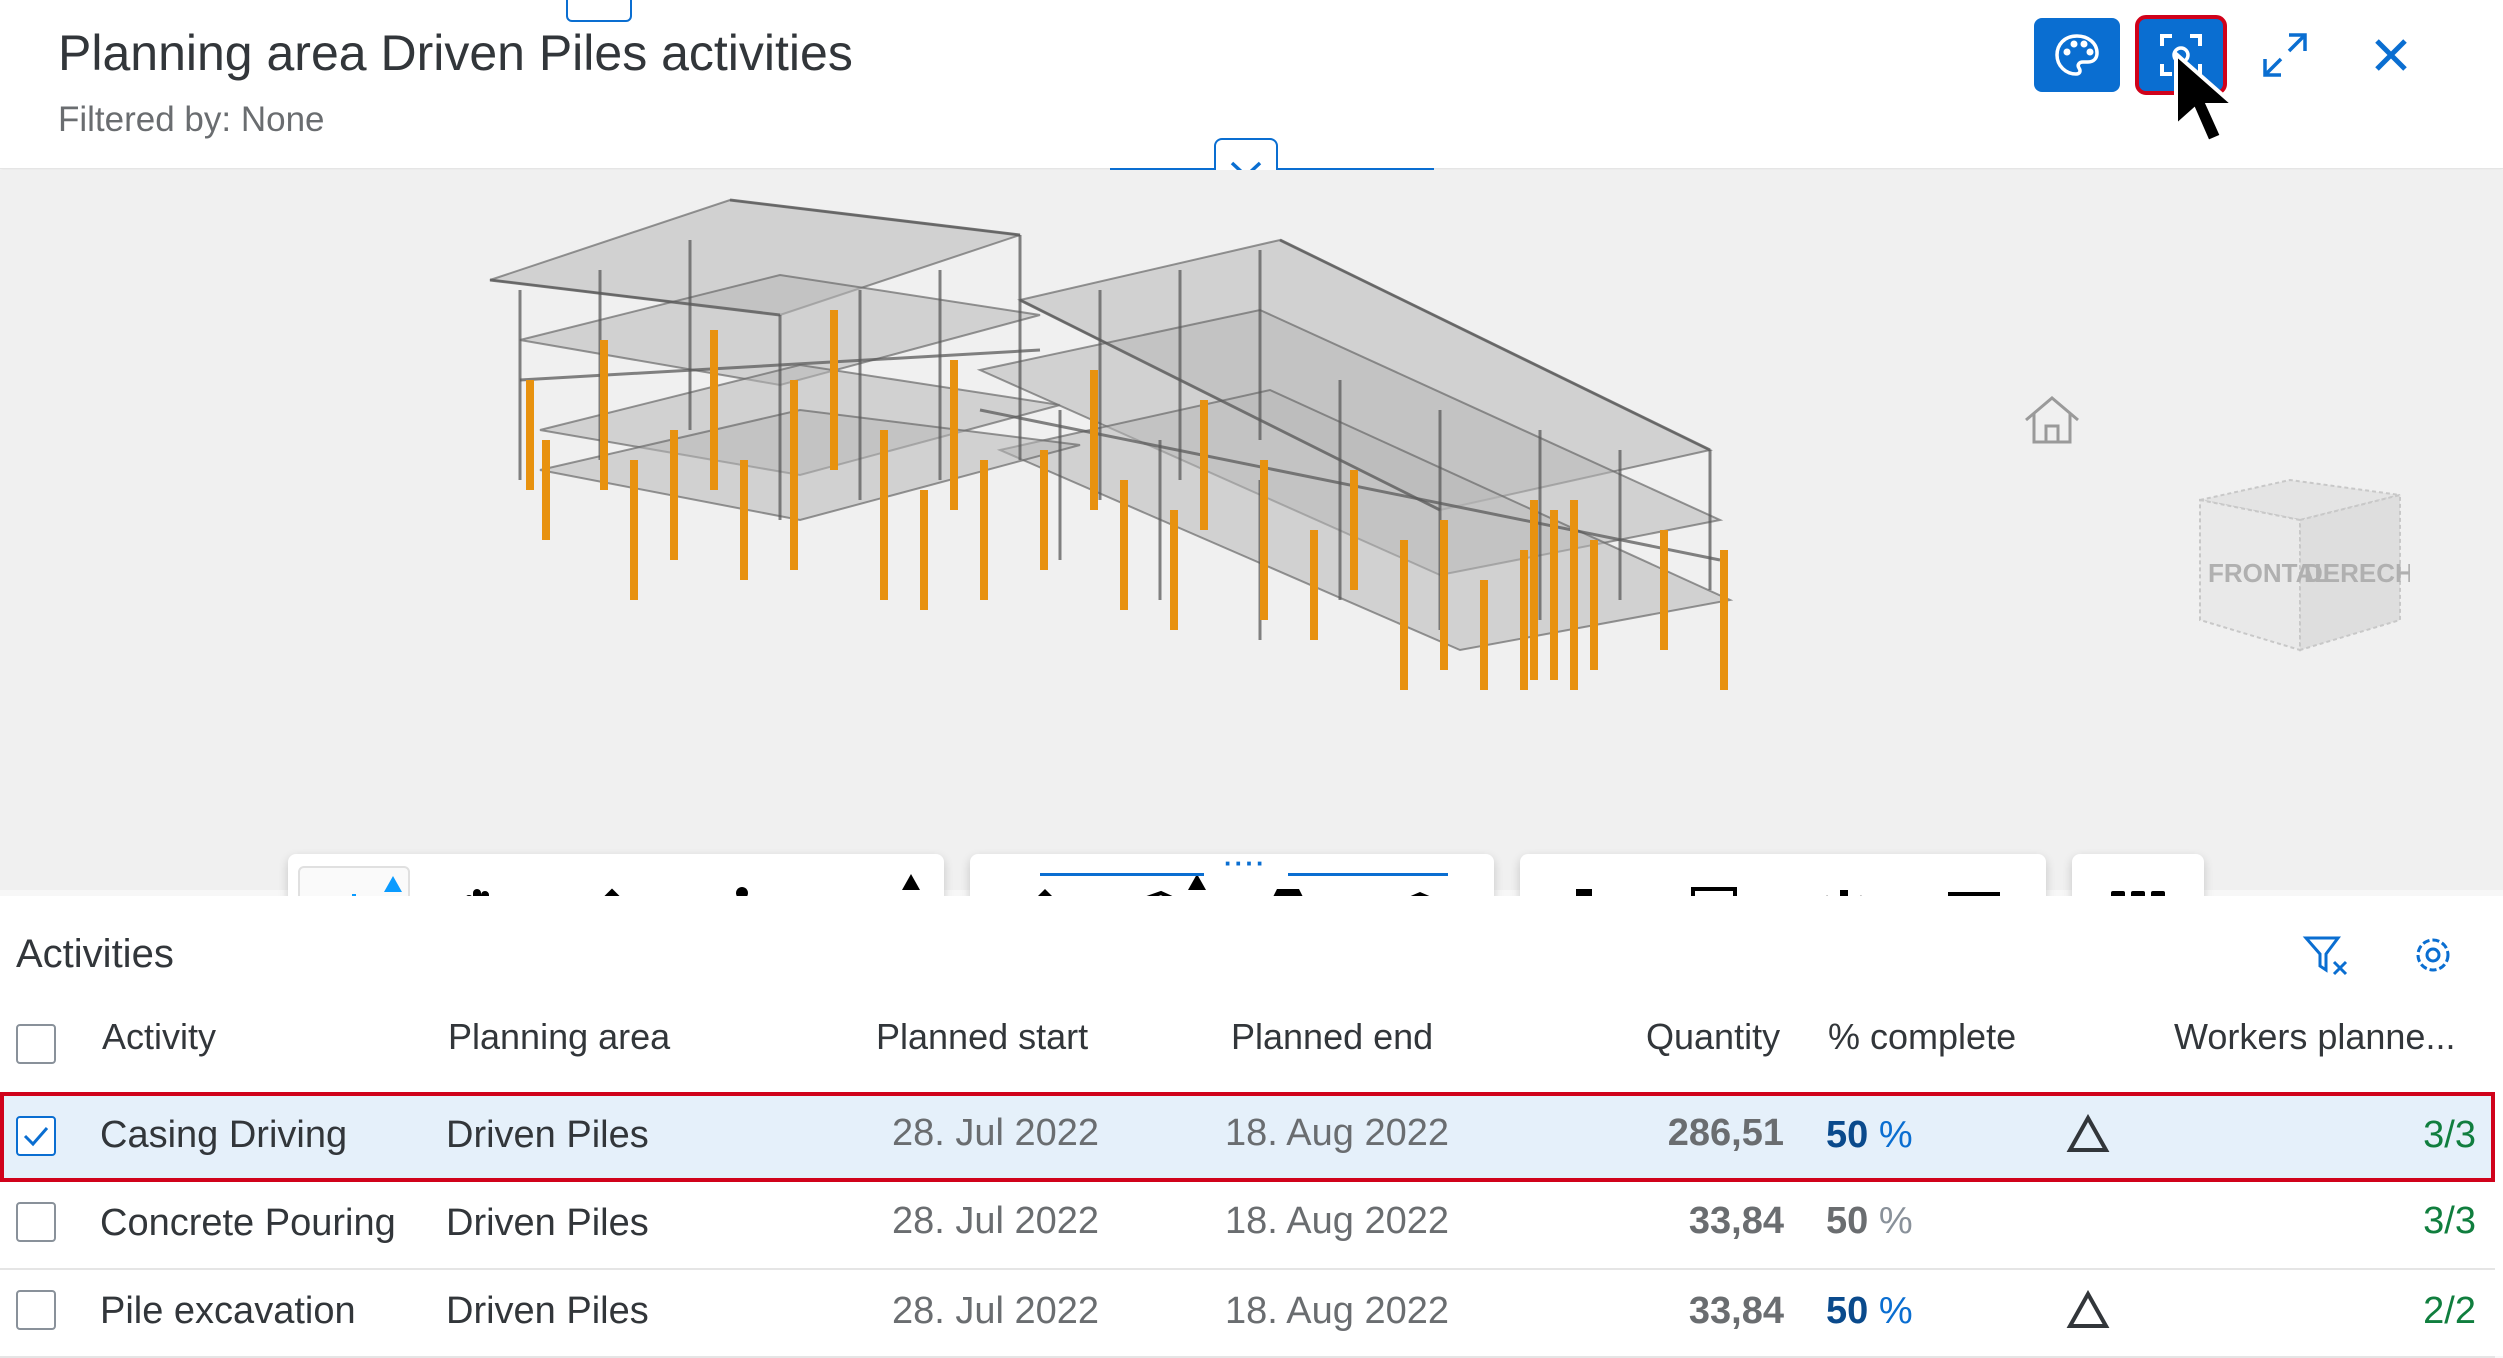  What do you see at coordinates (1197, 882) in the screenshot?
I see `section-options-indicator` at bounding box center [1197, 882].